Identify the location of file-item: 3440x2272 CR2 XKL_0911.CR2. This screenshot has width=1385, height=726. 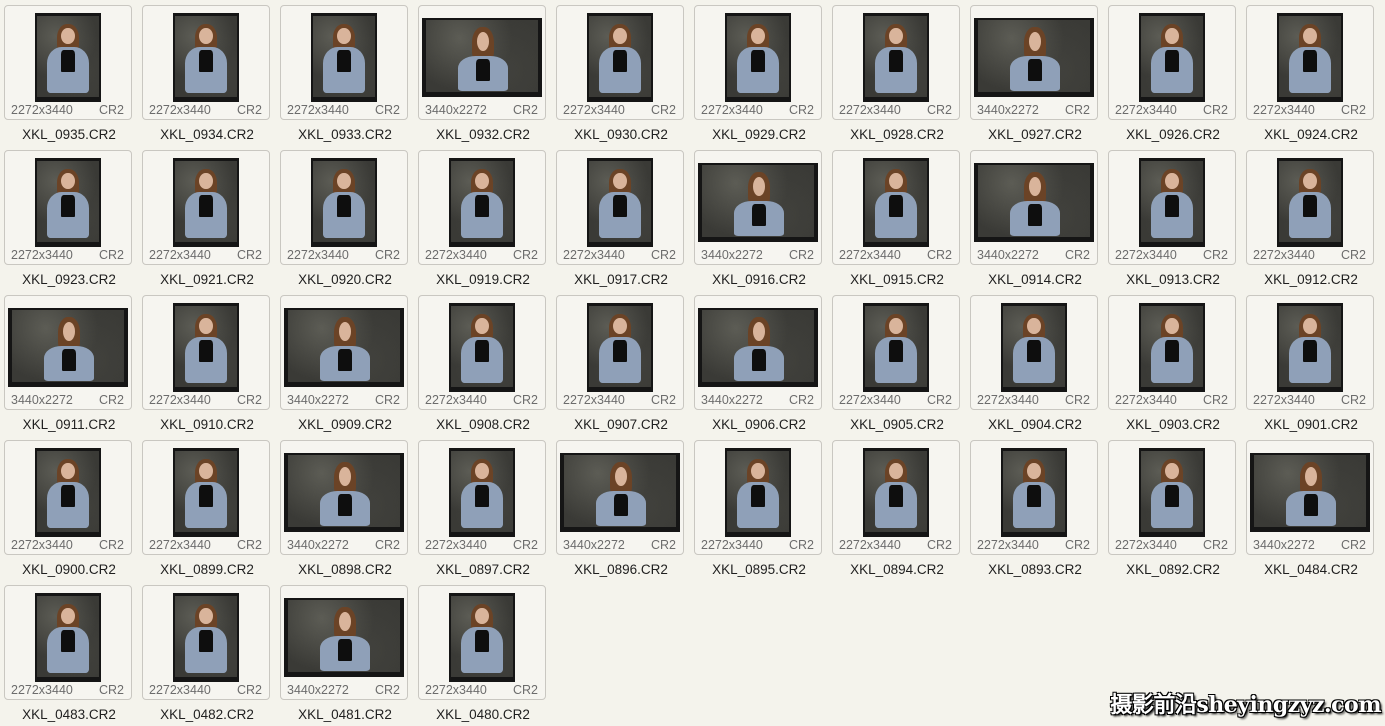
(66, 362).